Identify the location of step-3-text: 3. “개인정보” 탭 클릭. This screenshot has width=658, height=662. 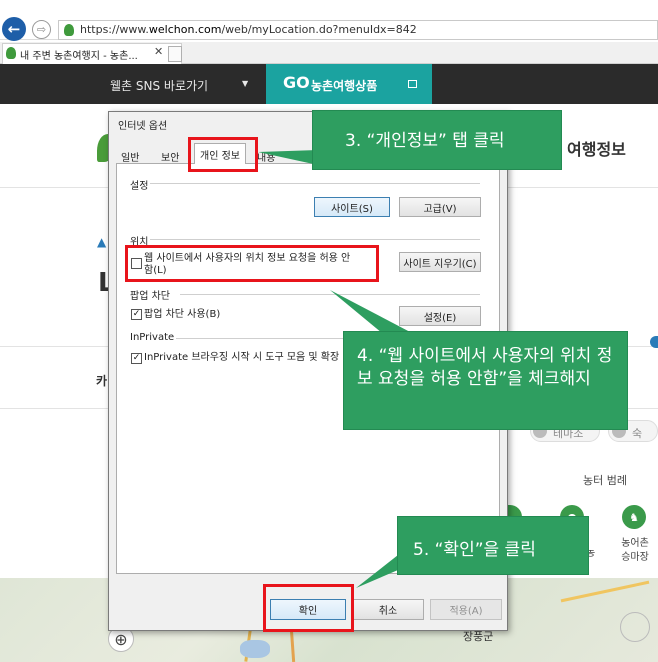
(425, 141).